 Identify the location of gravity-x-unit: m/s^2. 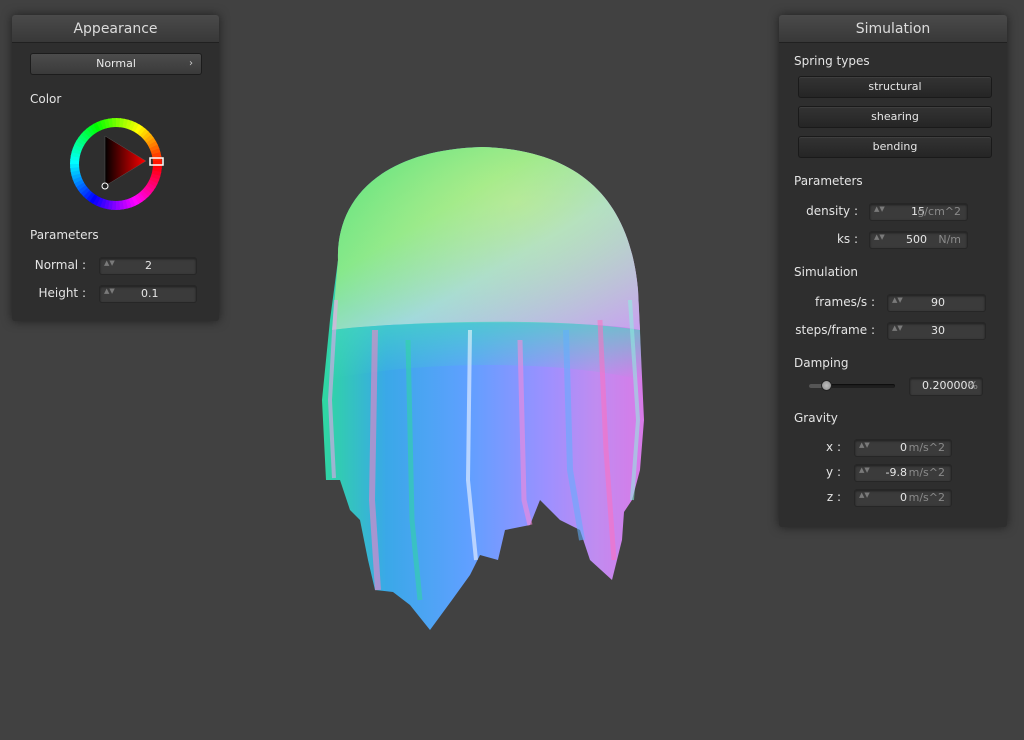
(926, 447).